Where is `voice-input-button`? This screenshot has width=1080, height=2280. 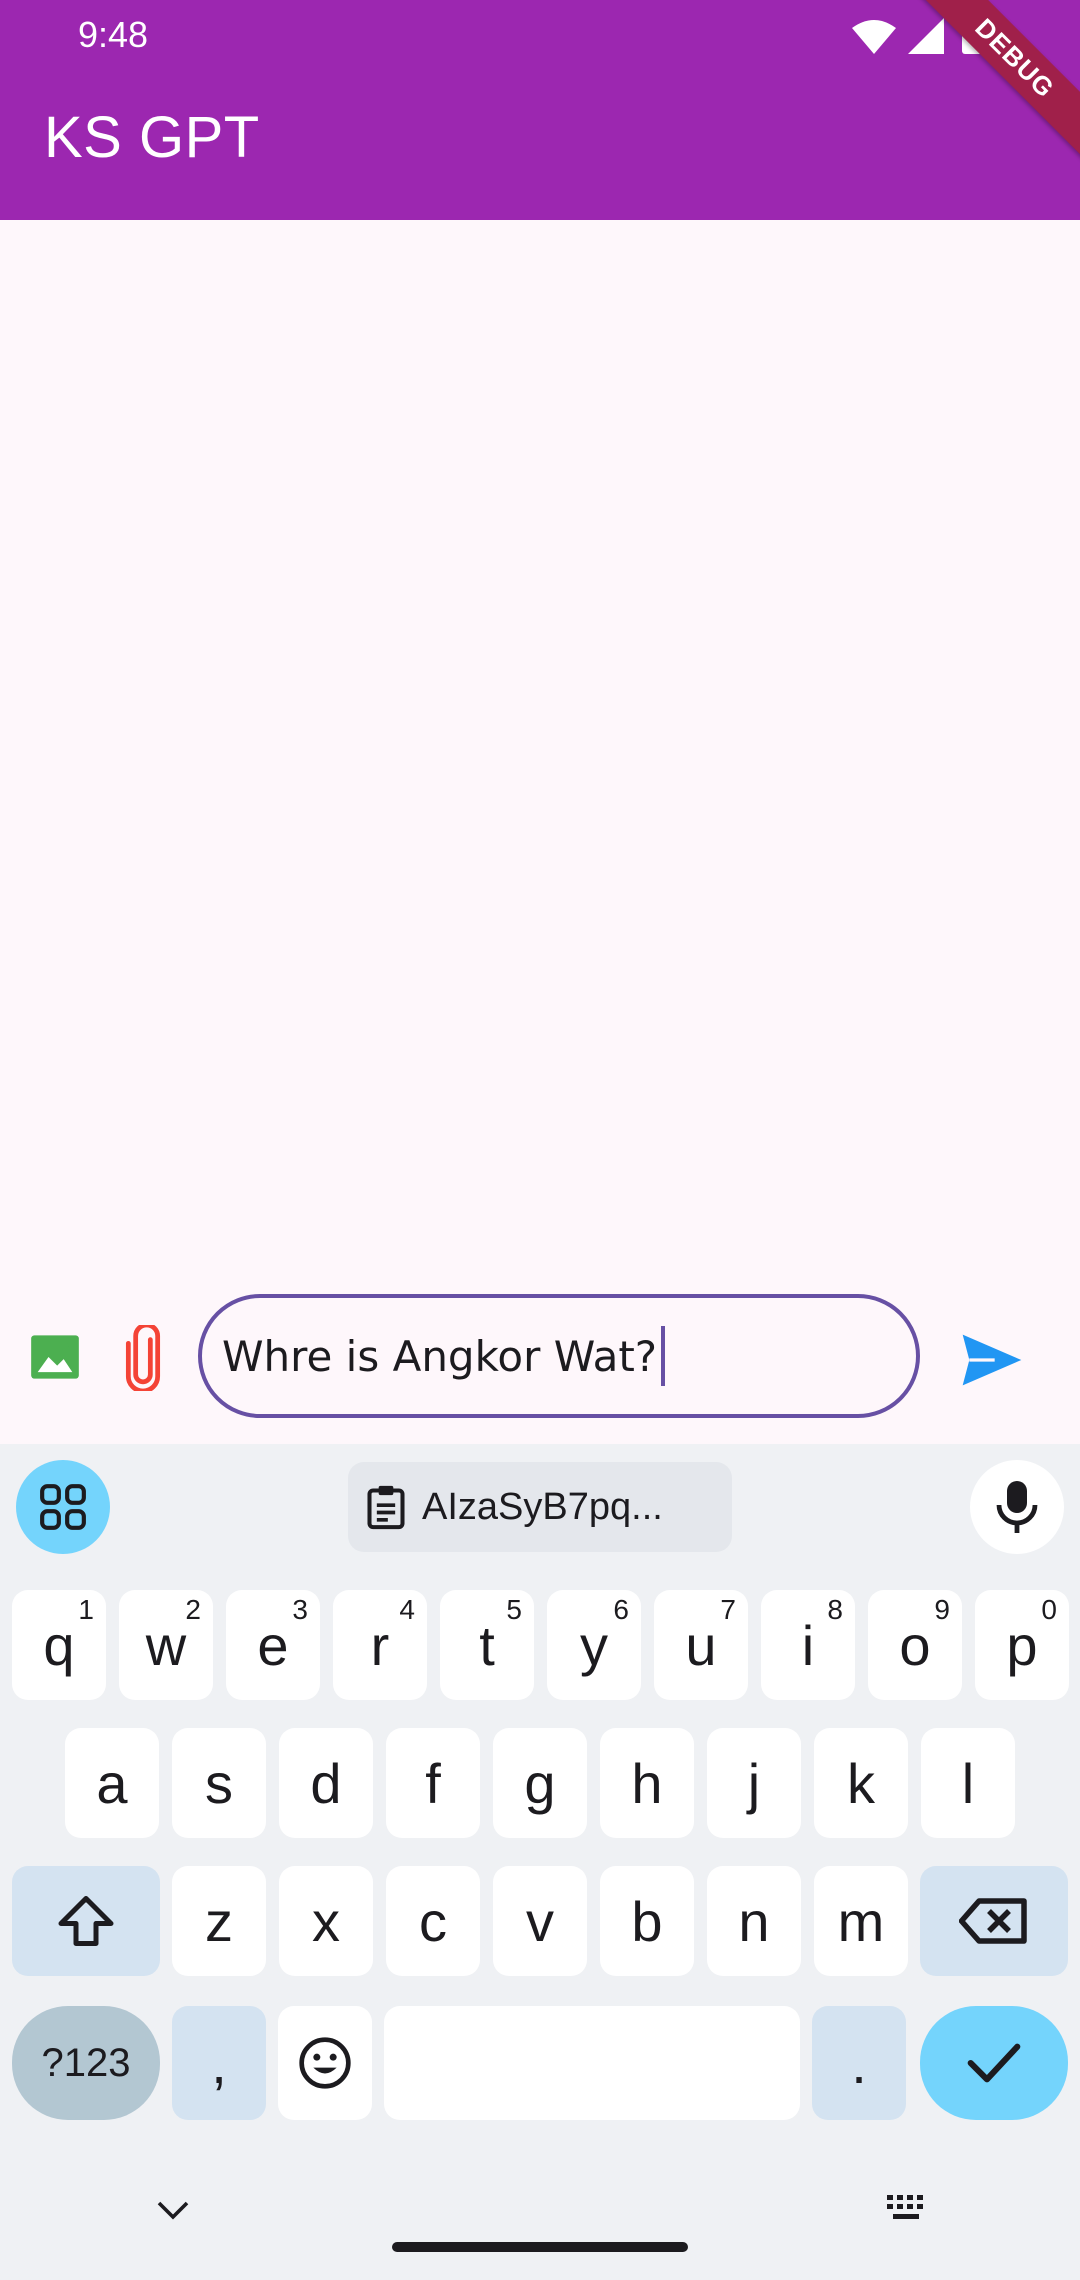 voice-input-button is located at coordinates (1017, 1507).